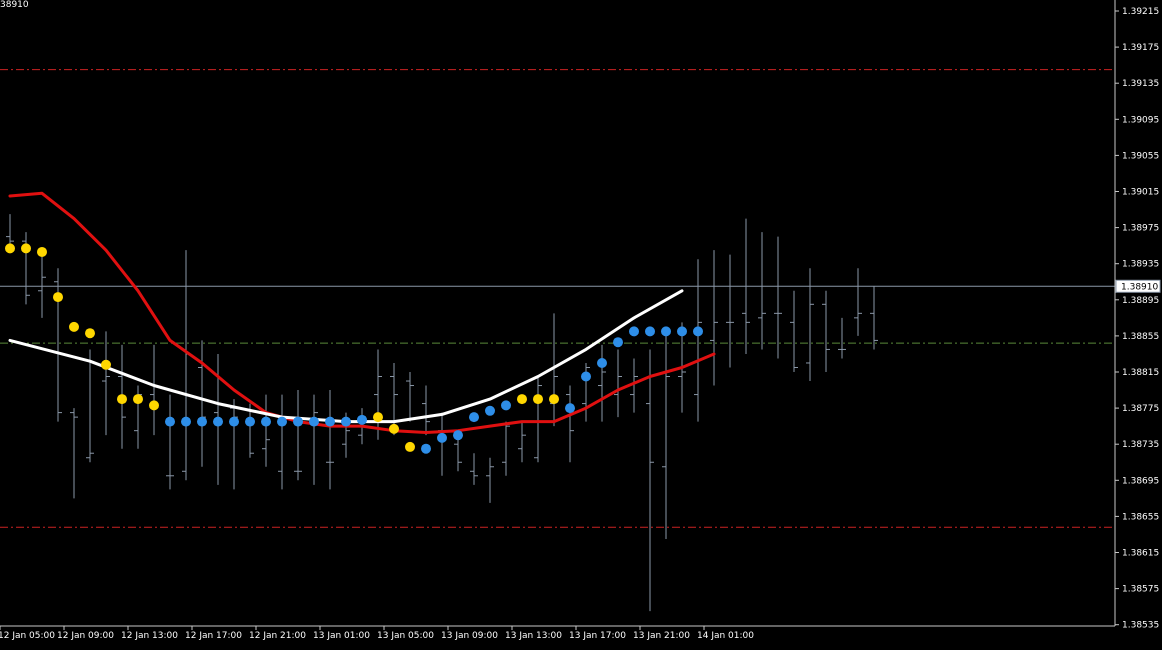 The width and height of the screenshot is (1162, 650). What do you see at coordinates (1140, 373) in the screenshot?
I see `price-tick-label: 1.38815` at bounding box center [1140, 373].